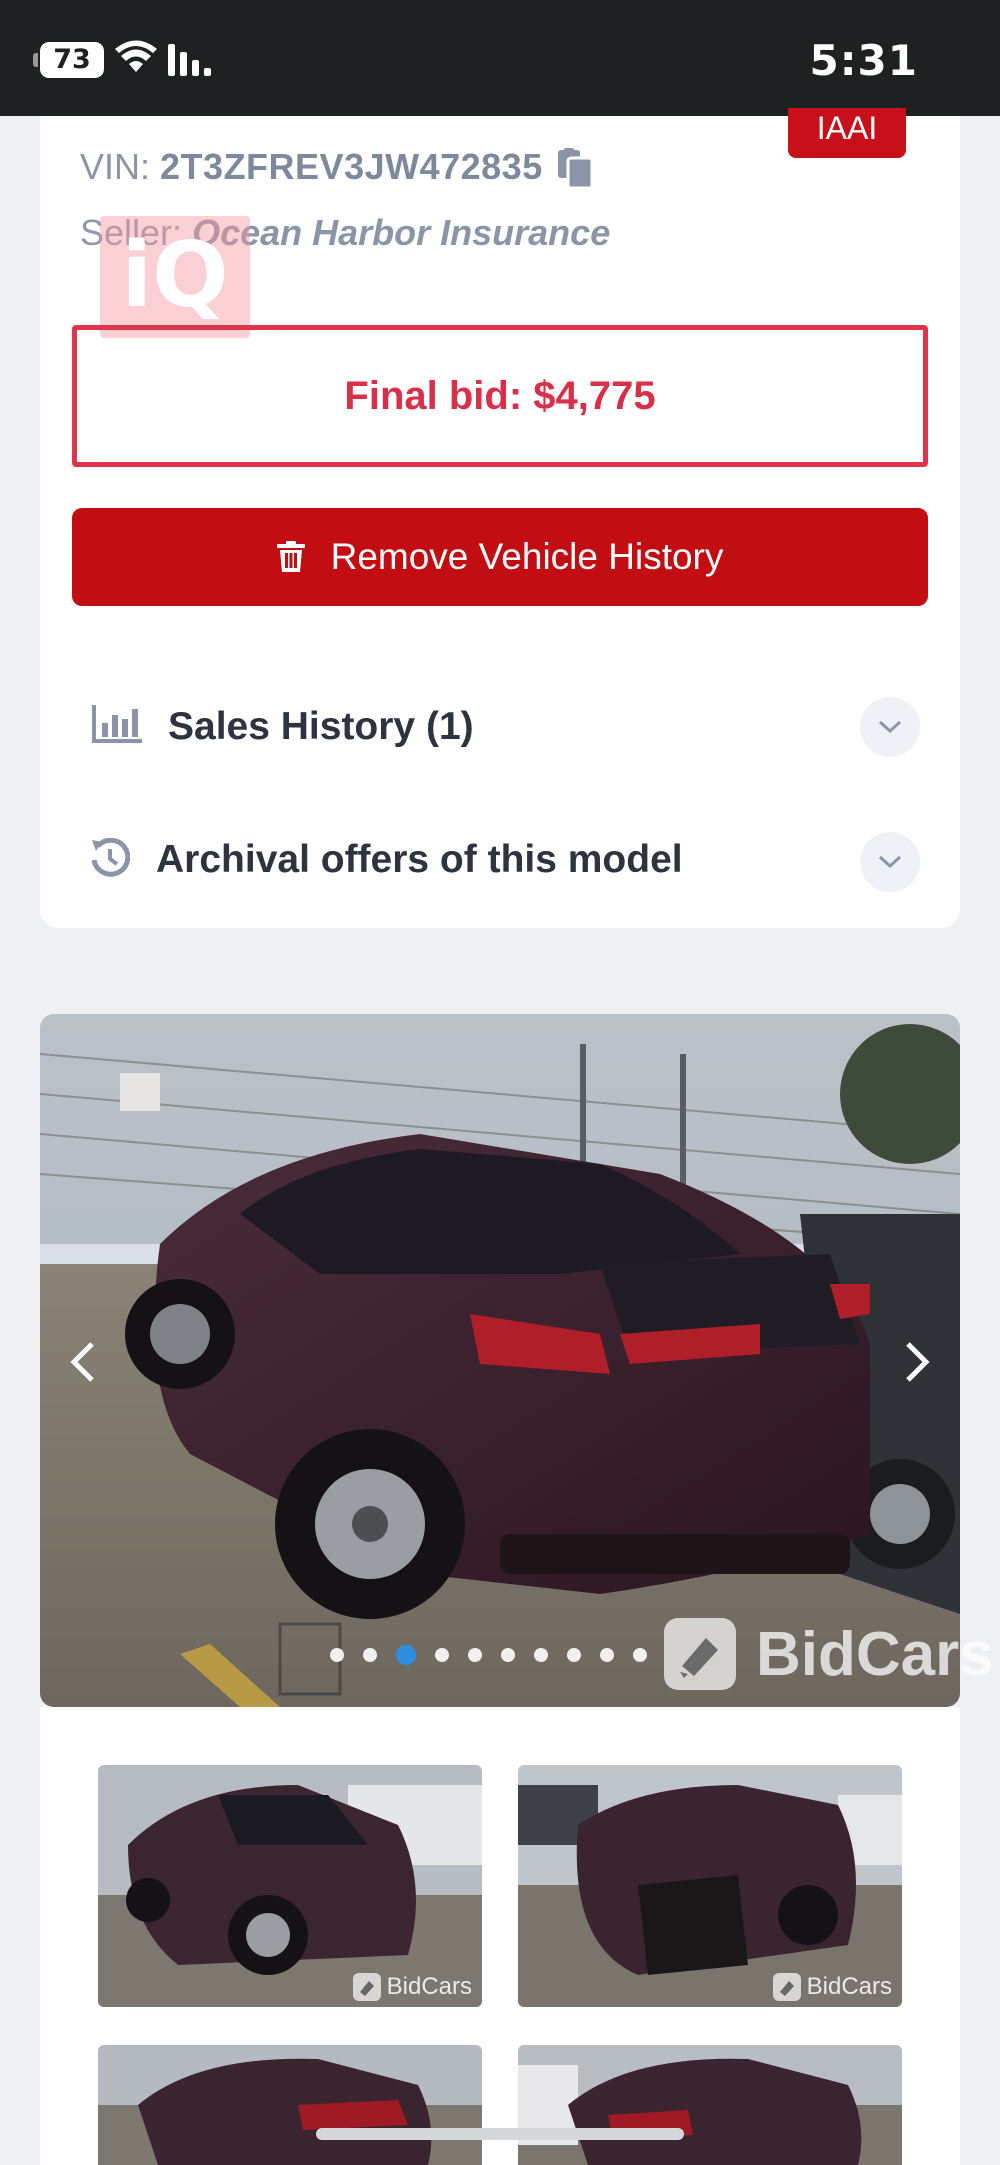 Image resolution: width=1000 pixels, height=2165 pixels. What do you see at coordinates (916, 1362) in the screenshot?
I see `carousel-next-arrow` at bounding box center [916, 1362].